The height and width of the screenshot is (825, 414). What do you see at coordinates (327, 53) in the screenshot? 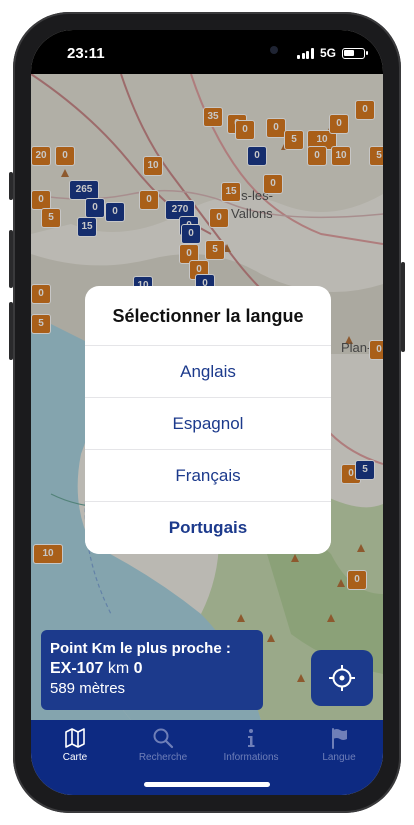
I see `network-type: 5G` at bounding box center [327, 53].